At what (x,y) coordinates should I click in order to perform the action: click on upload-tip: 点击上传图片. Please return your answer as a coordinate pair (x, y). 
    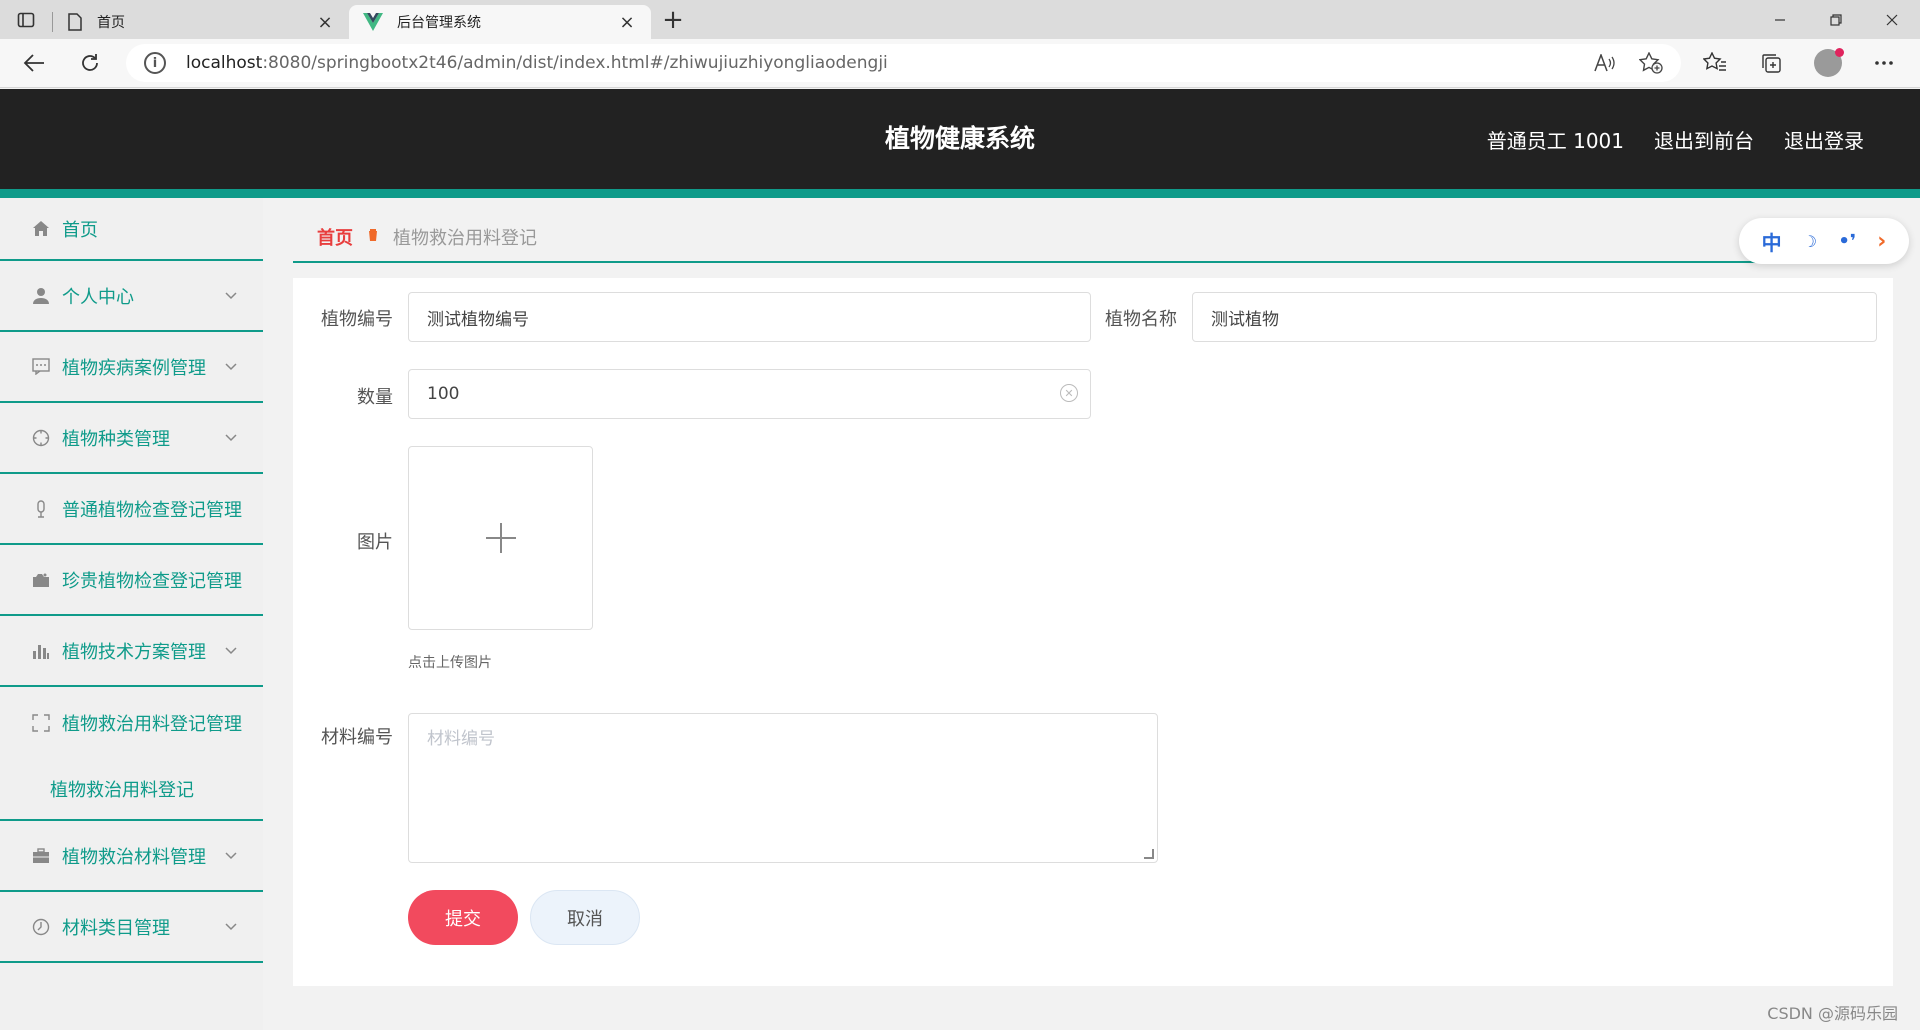
    Looking at the image, I should click on (450, 663).